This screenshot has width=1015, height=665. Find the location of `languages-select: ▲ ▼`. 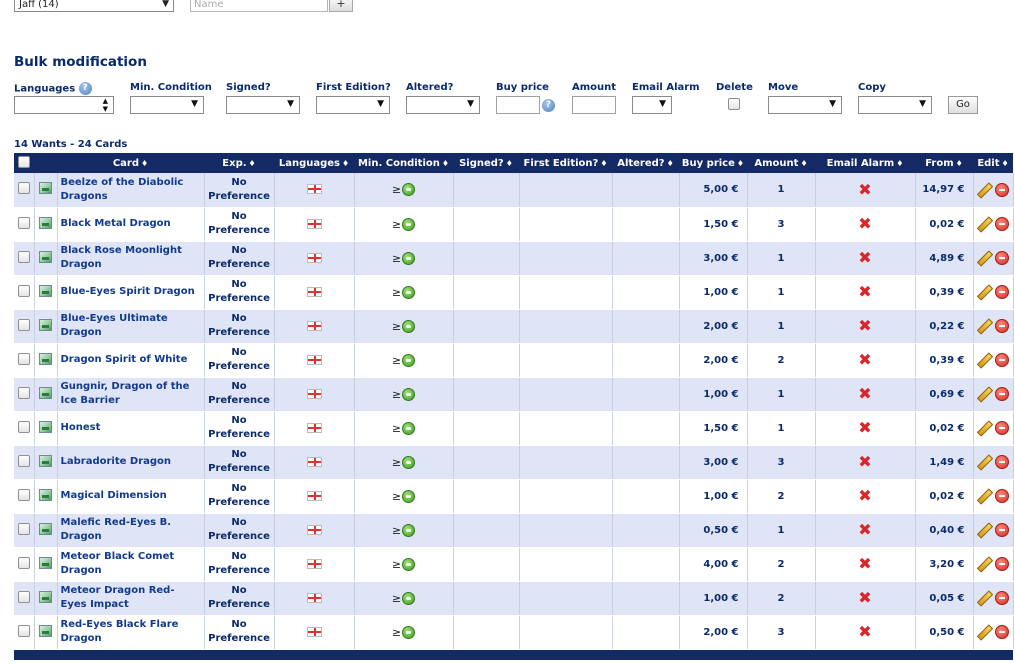

languages-select: ▲ ▼ is located at coordinates (64, 105).